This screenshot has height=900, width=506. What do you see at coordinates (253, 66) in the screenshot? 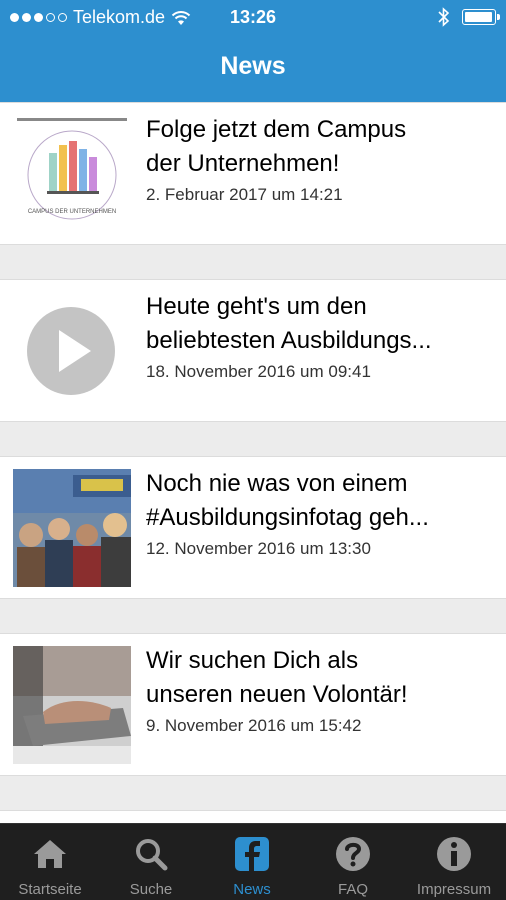
I see `page-title: News` at bounding box center [253, 66].